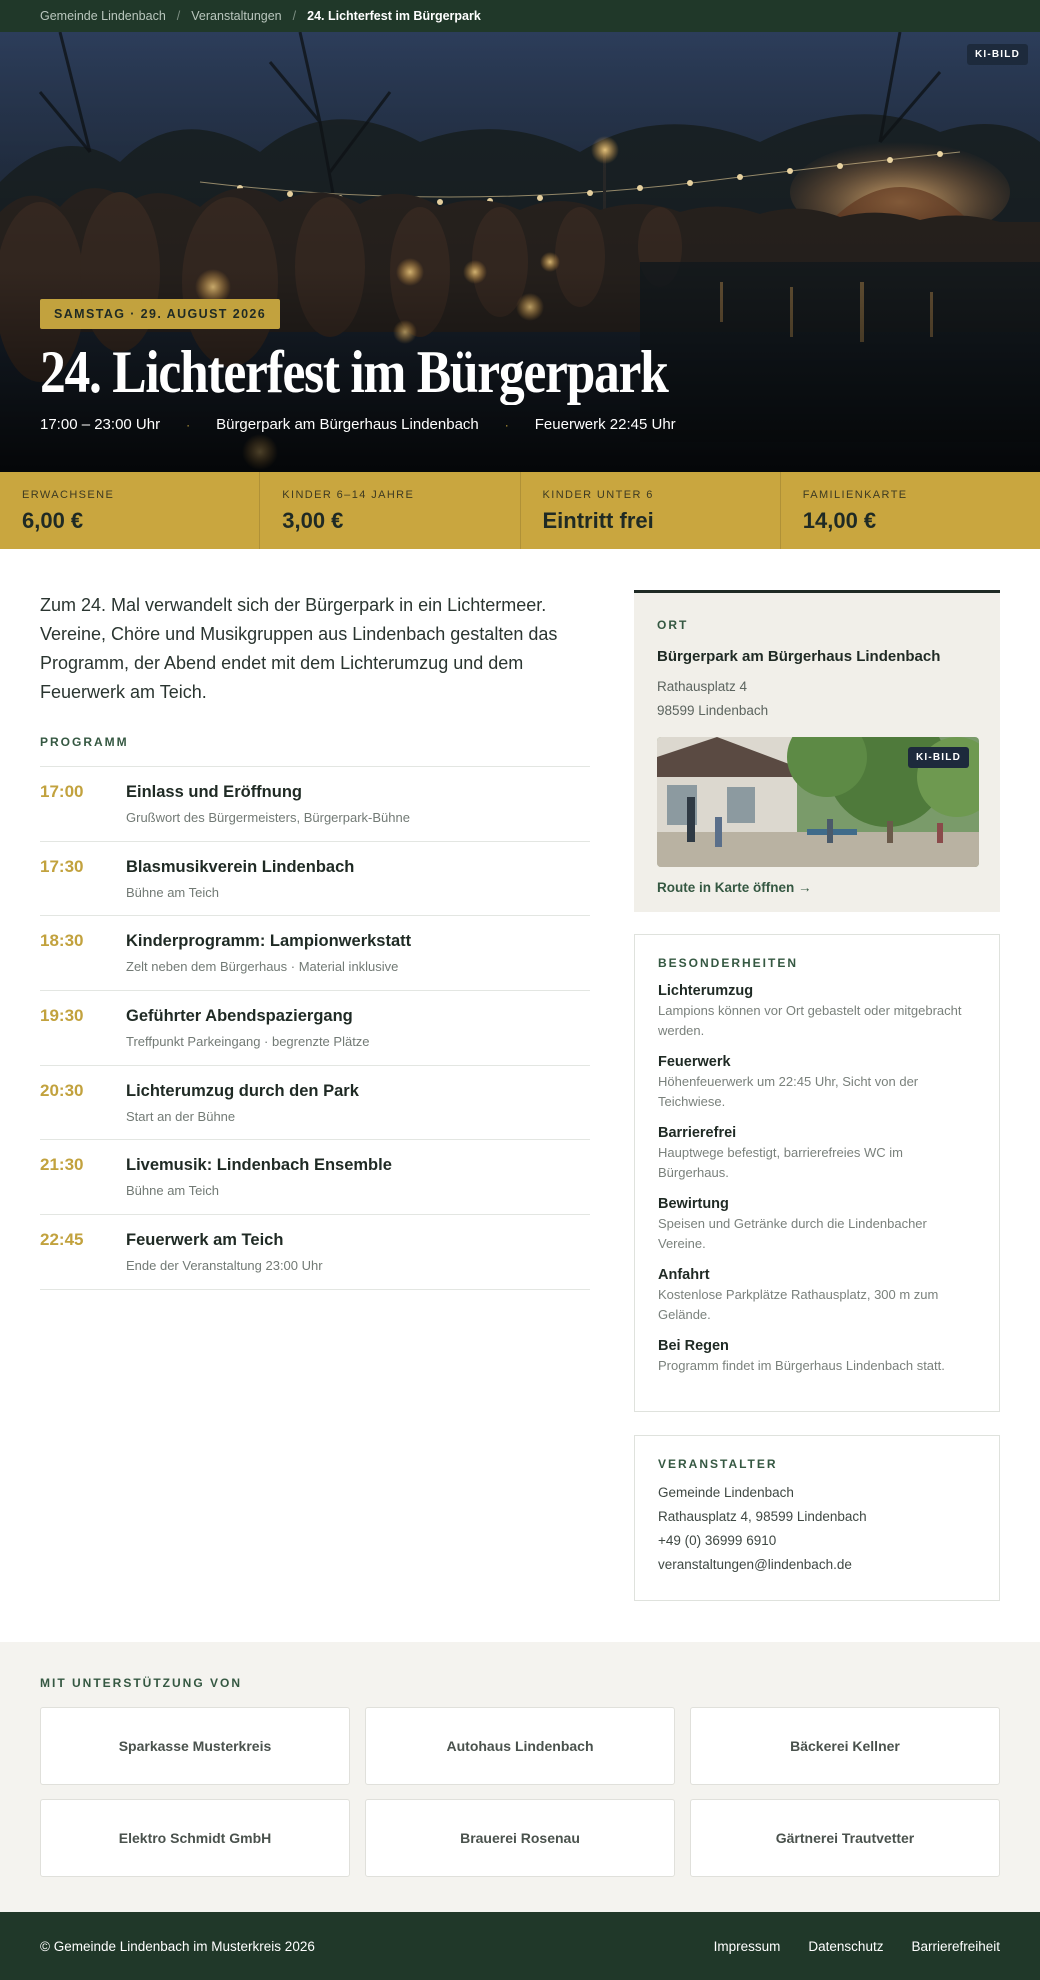  Describe the element at coordinates (269, 941) in the screenshot. I see `program-title: Kinderprogramm: Lampionwerkstatt` at that location.